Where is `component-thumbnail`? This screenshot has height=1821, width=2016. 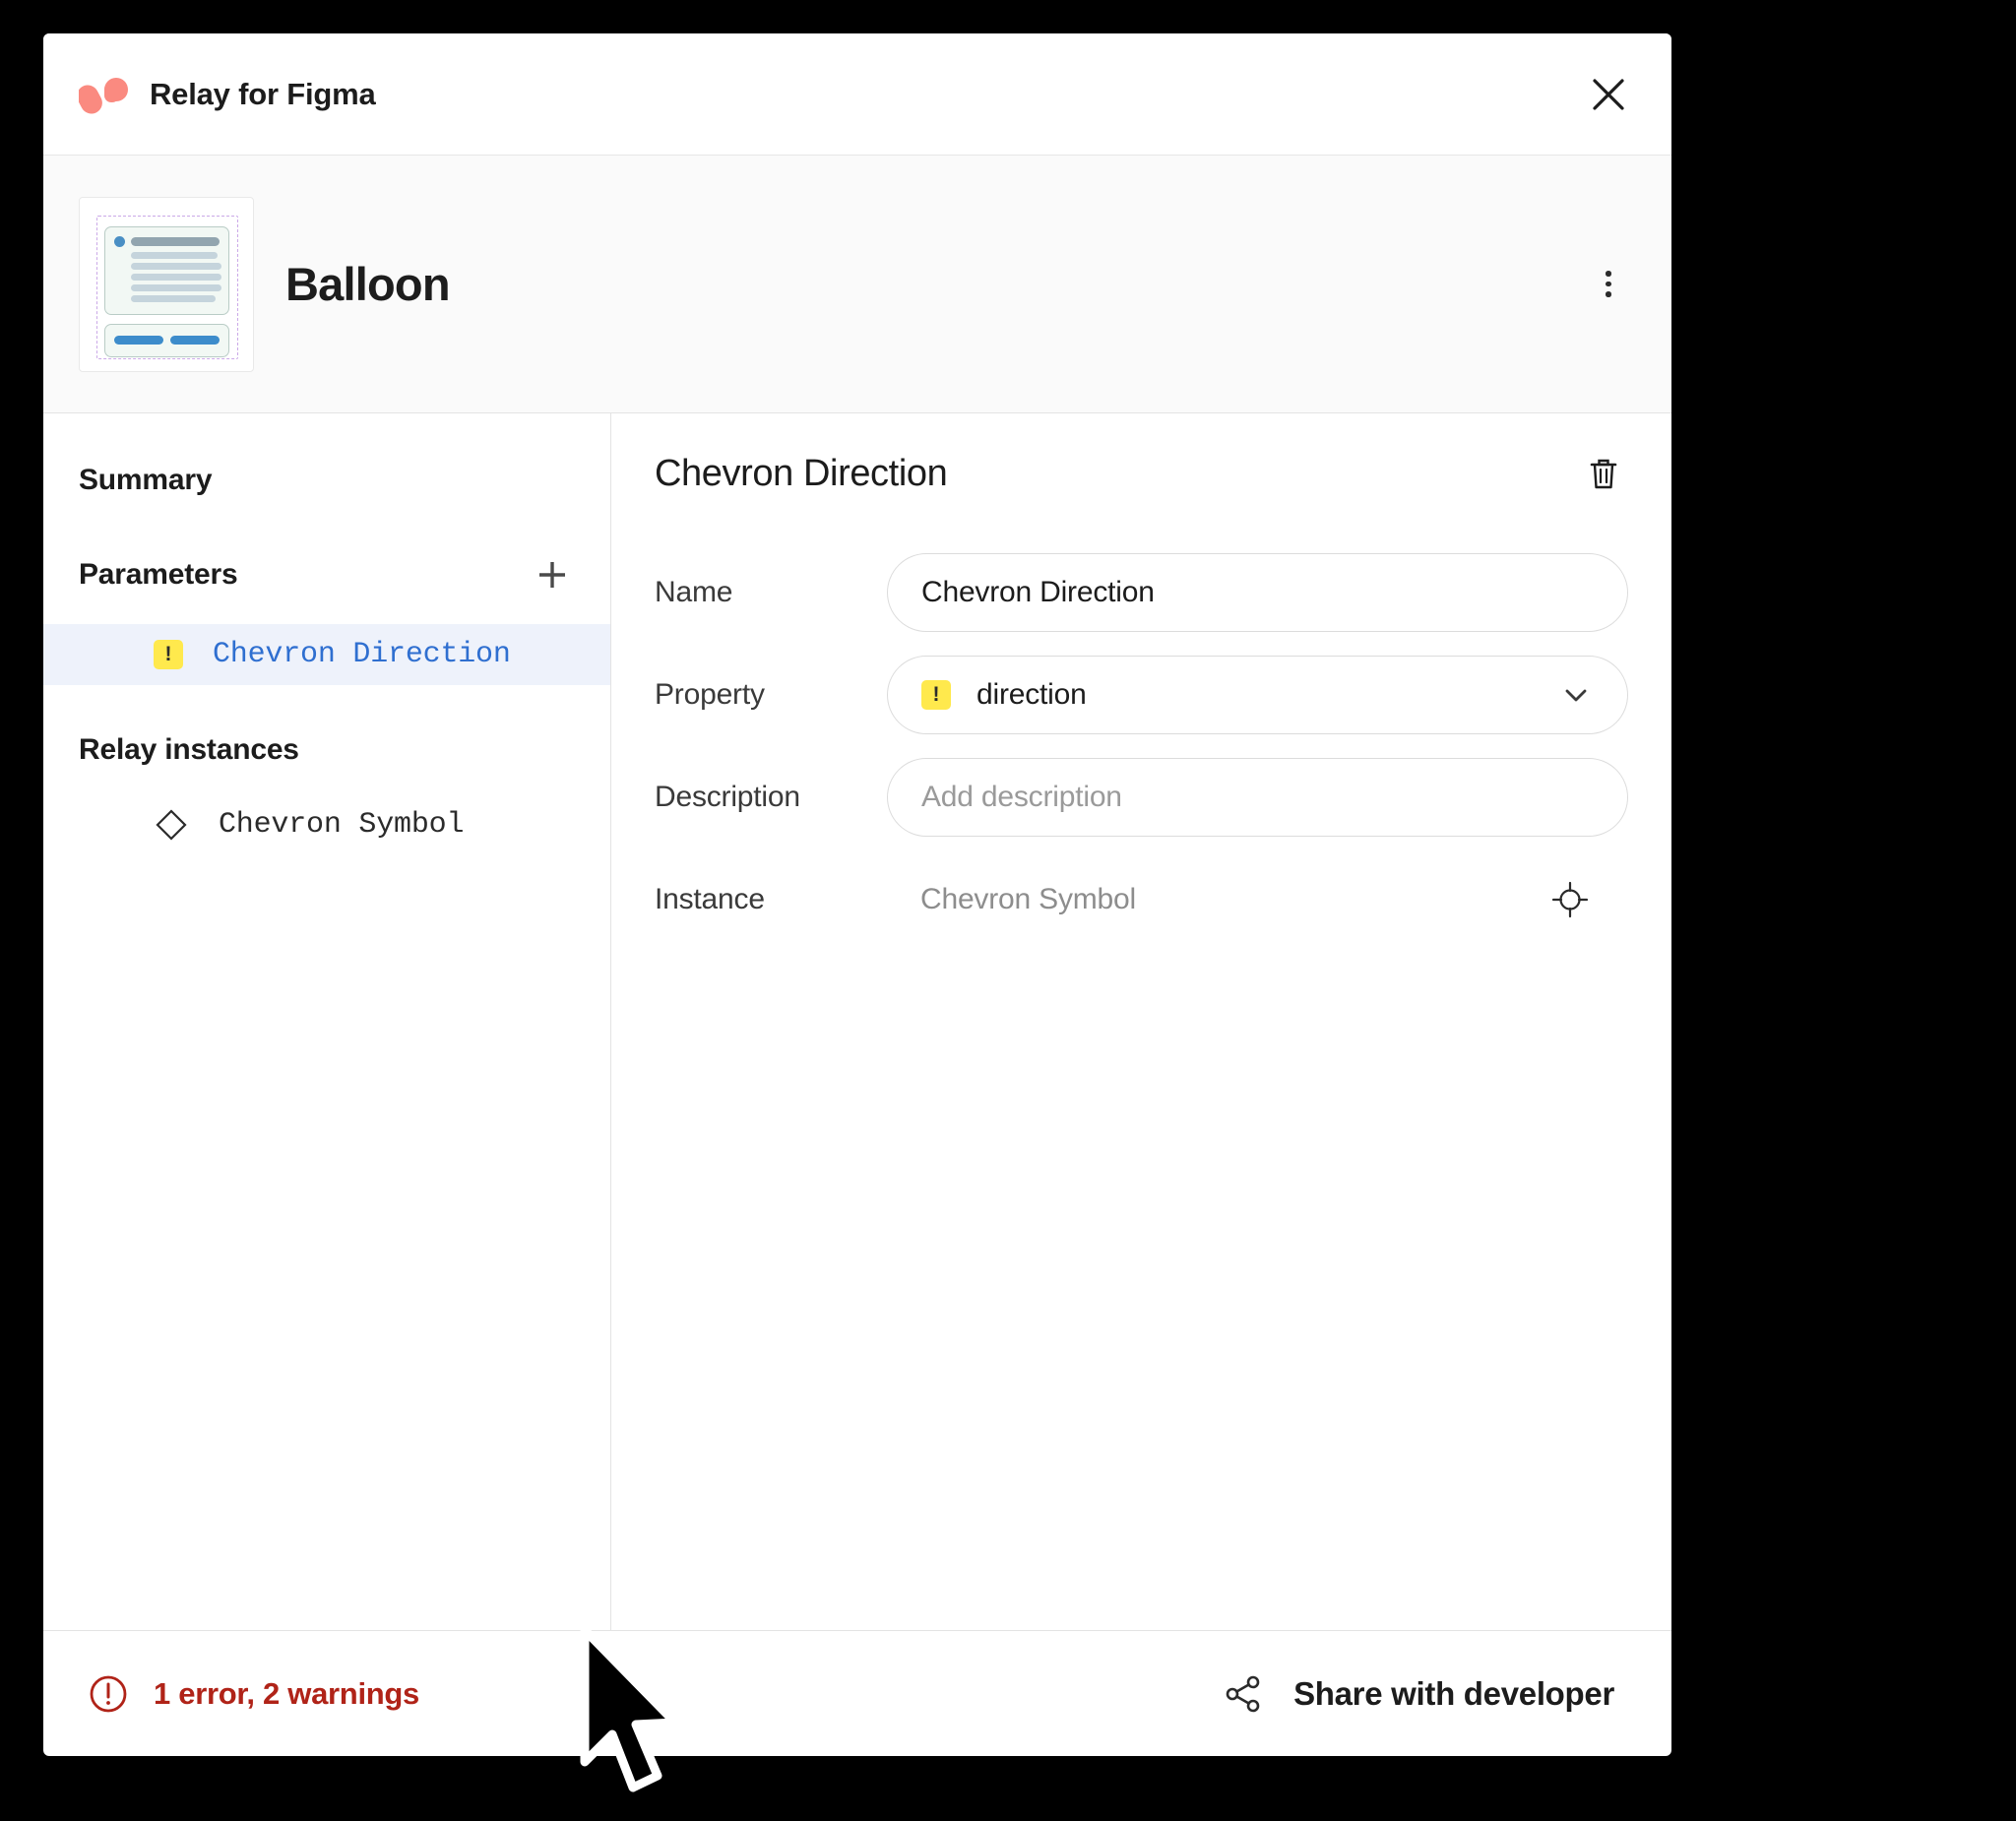 component-thumbnail is located at coordinates (166, 284).